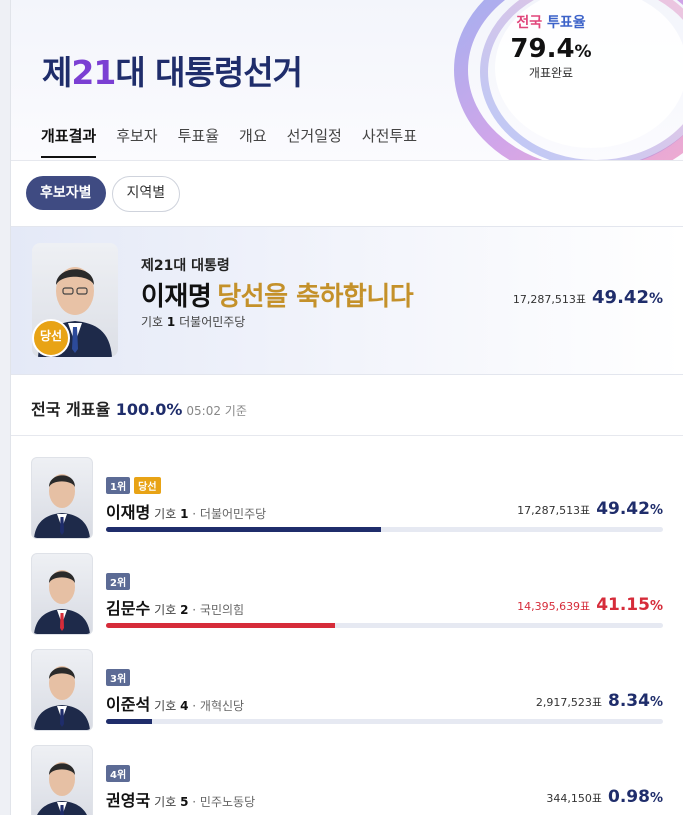 The height and width of the screenshot is (815, 683). What do you see at coordinates (136, 141) in the screenshot?
I see `tab-candidates: 후보자` at bounding box center [136, 141].